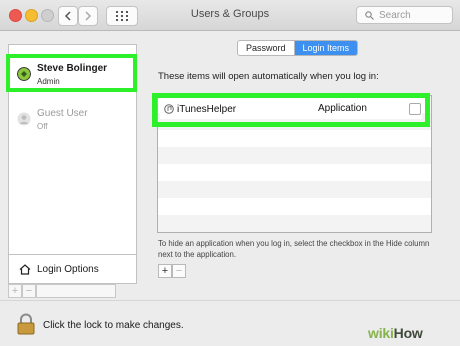 The width and height of the screenshot is (460, 346). Describe the element at coordinates (179, 271) in the screenshot. I see `remove-login-item-button: −` at that location.